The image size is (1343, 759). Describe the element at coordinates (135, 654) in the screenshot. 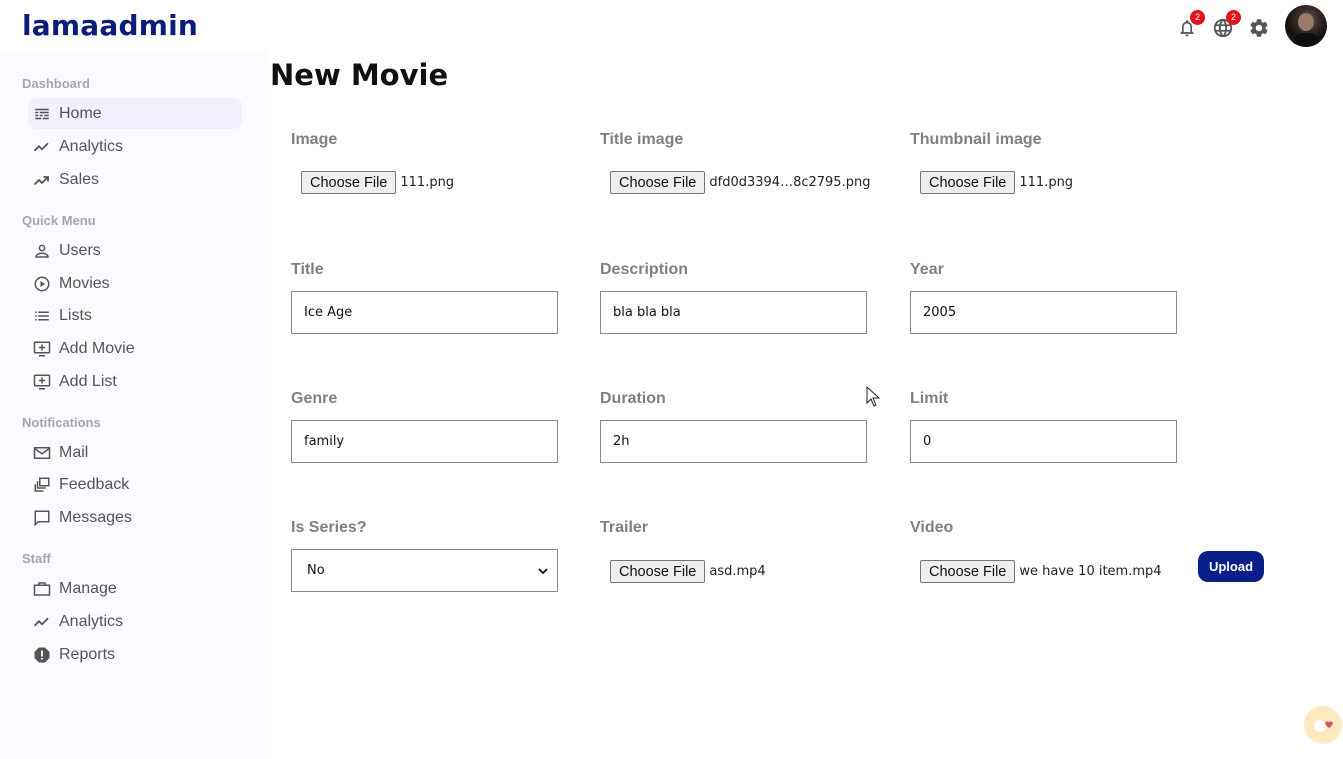

I see `sidebar-item-reports: Reports` at that location.